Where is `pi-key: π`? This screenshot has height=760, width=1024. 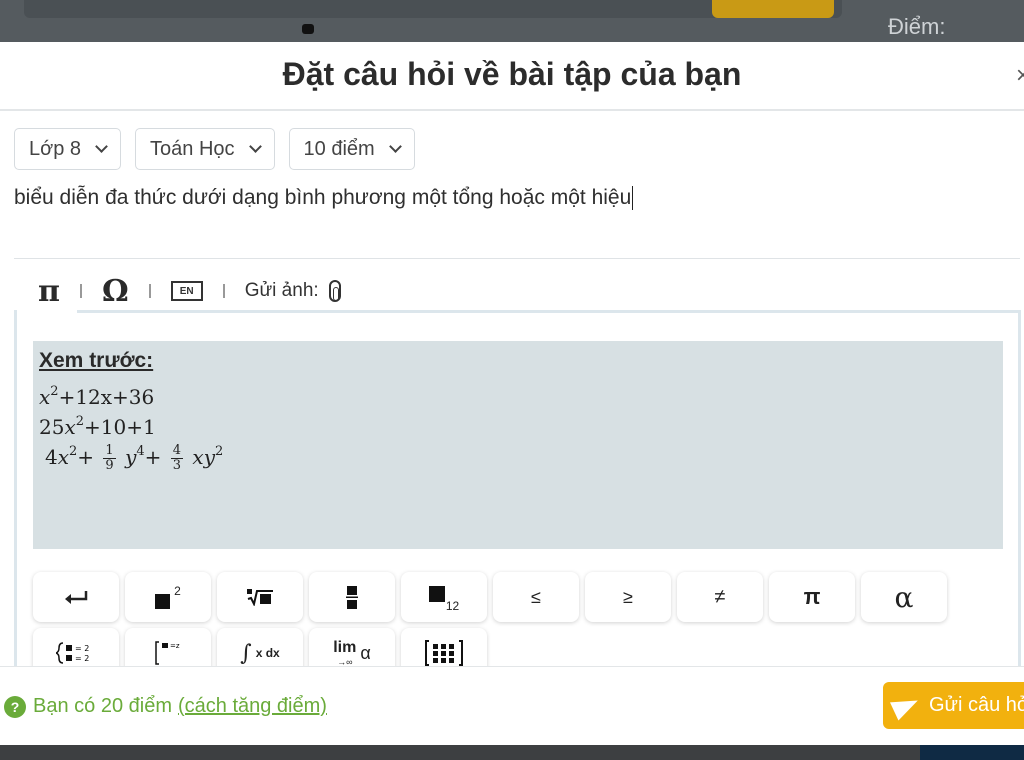
pi-key: π is located at coordinates (812, 597).